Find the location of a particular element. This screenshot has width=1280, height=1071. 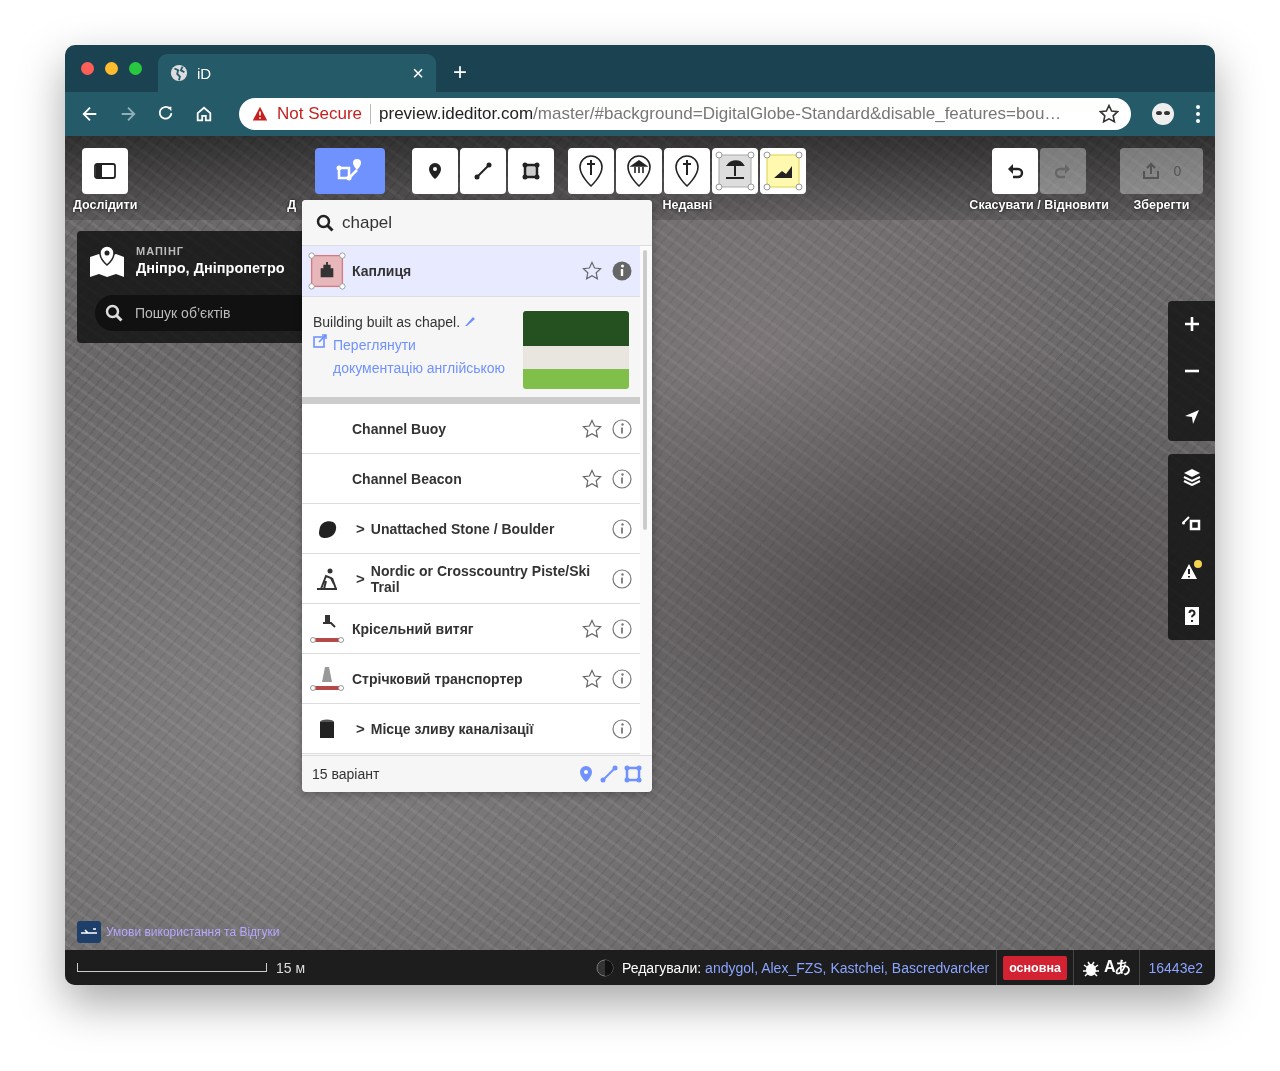

warning-icon is located at coordinates (260, 114).